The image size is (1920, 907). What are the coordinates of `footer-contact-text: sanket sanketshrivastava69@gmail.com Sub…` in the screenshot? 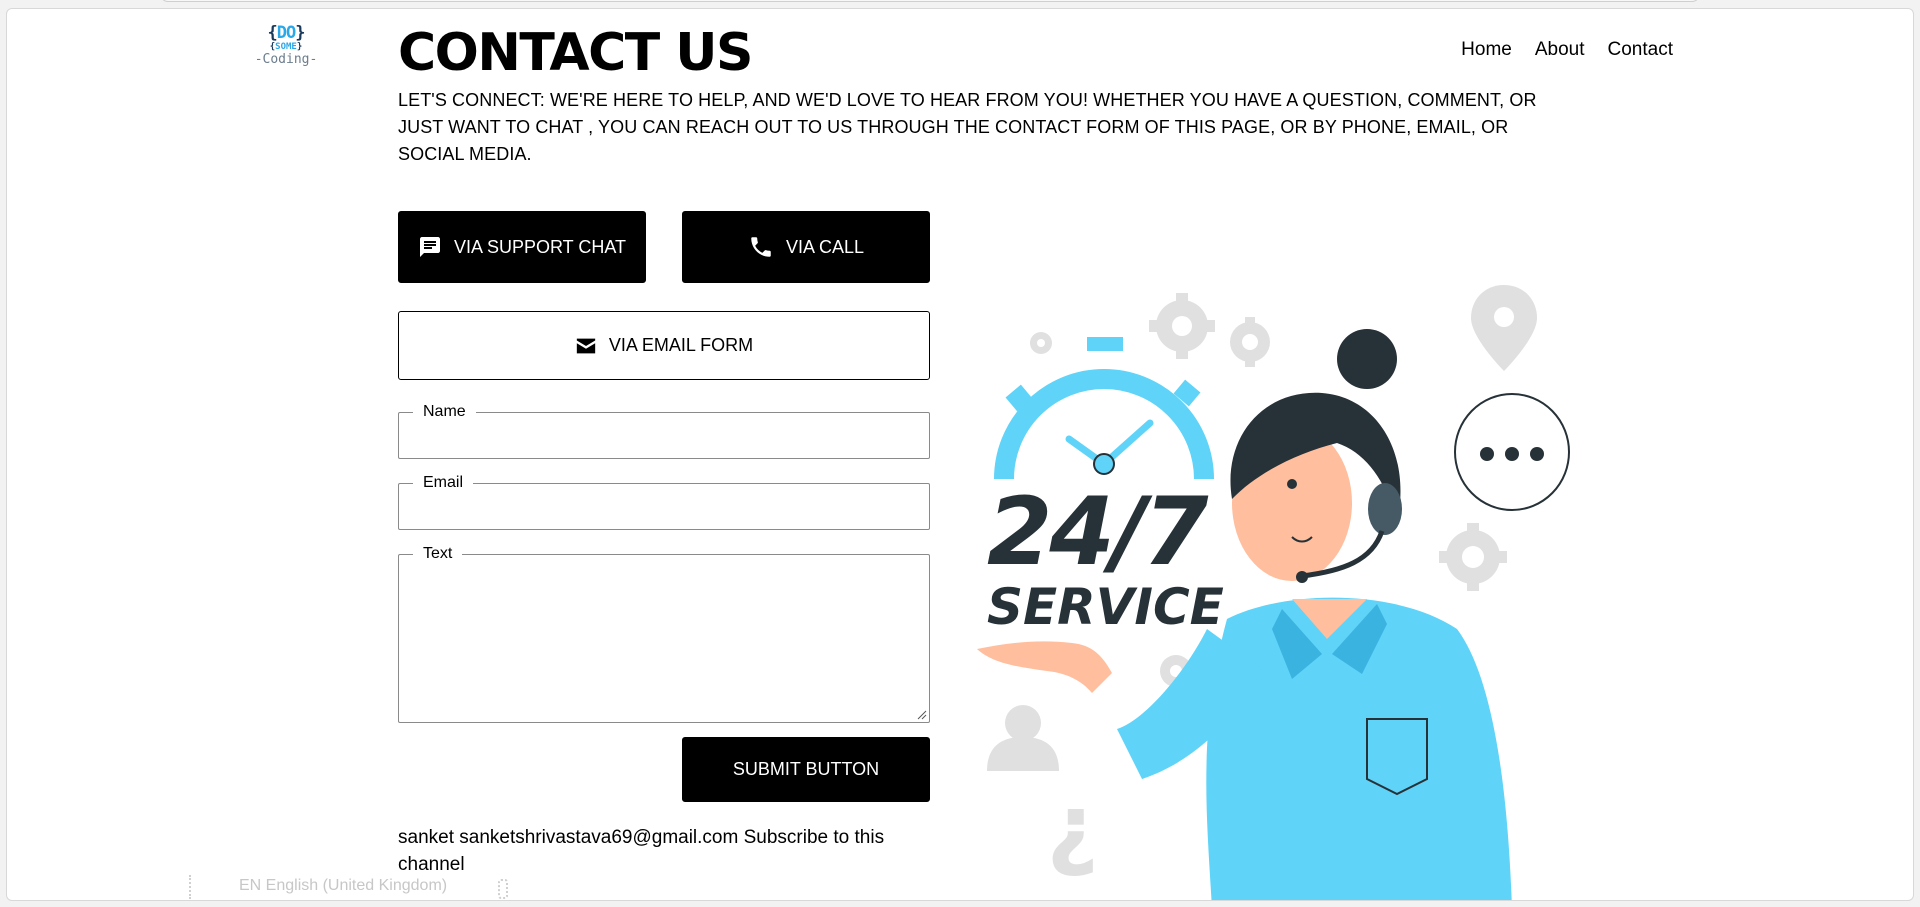 It's located at (641, 851).